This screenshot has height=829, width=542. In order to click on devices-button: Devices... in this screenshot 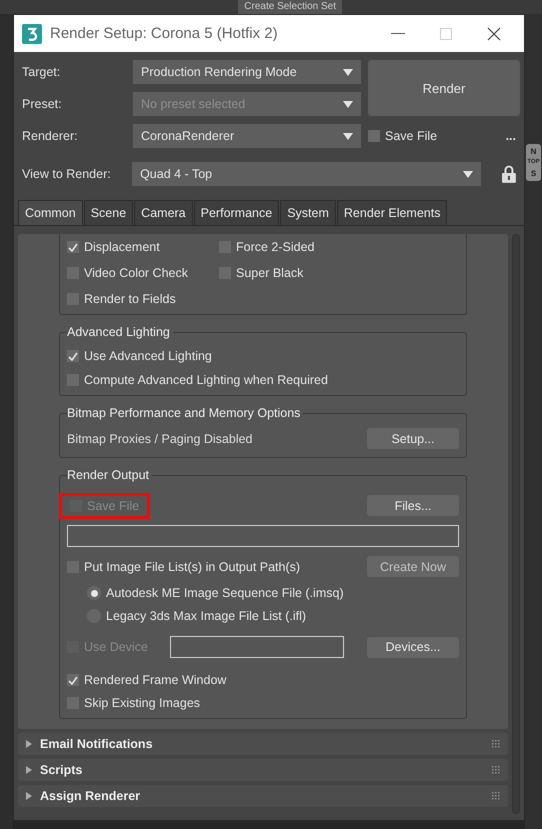, I will do `click(412, 647)`.